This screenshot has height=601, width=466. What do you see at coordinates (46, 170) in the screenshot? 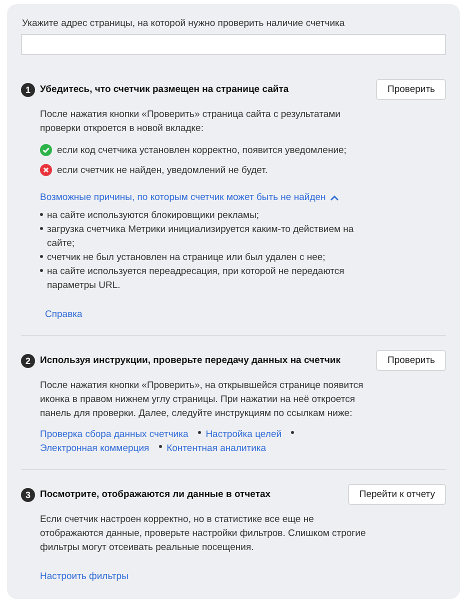
I see `cross-icon` at bounding box center [46, 170].